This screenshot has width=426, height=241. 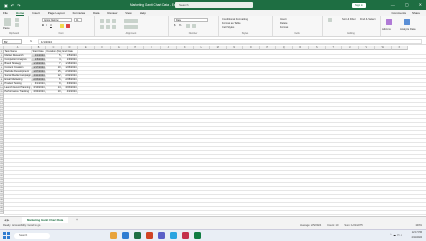 I want to click on wrap-text-icon, so click(x=131, y=21).